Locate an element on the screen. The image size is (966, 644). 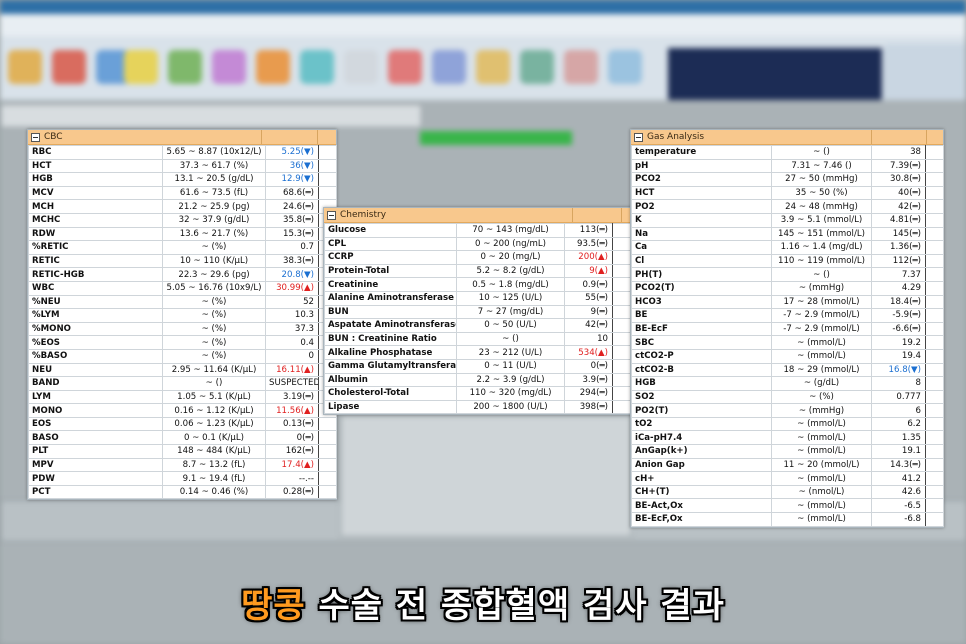
table-row: %RETIC ~ (%) 0.7 is located at coordinates (182, 247).